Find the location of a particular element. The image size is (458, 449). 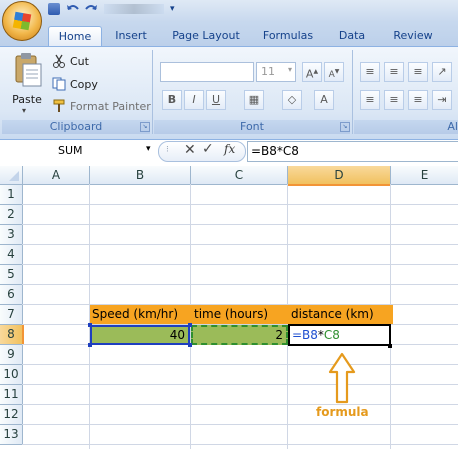

column-header-c: C is located at coordinates (239, 175).